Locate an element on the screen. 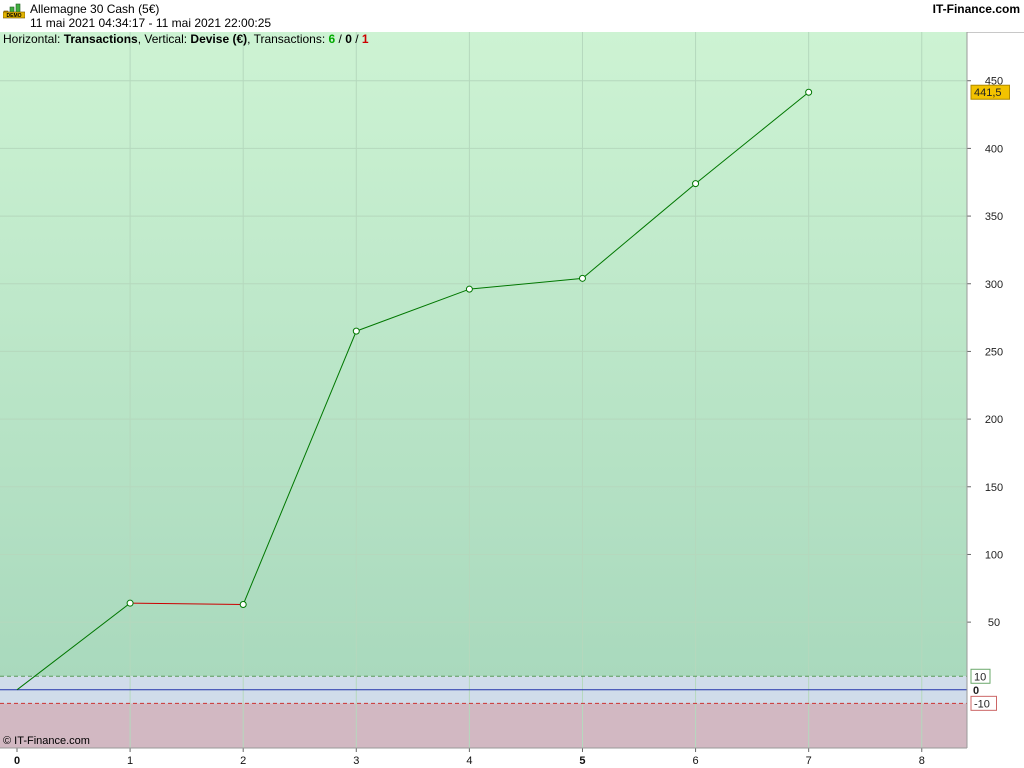 This screenshot has width=1024, height=768. x-tick-label: 0 is located at coordinates (17, 761).